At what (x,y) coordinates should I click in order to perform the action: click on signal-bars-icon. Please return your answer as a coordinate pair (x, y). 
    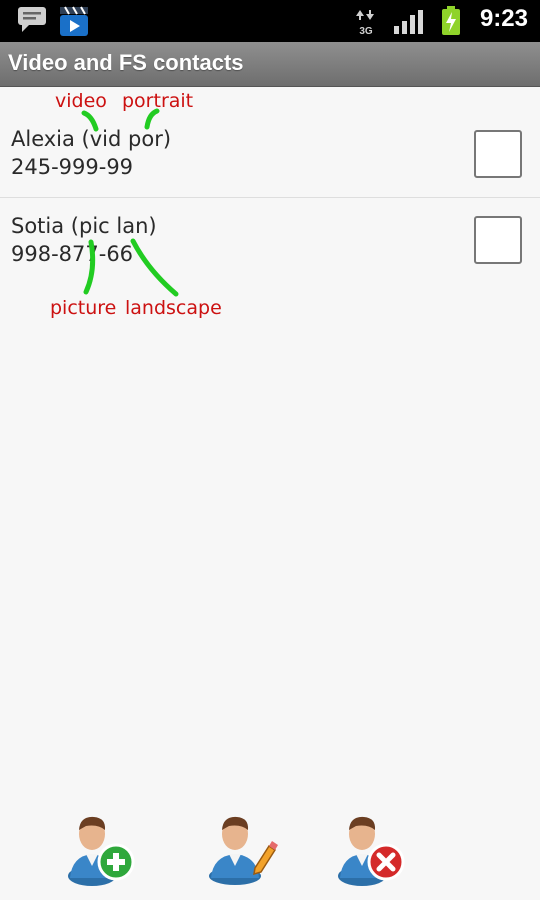
    Looking at the image, I should click on (408, 22).